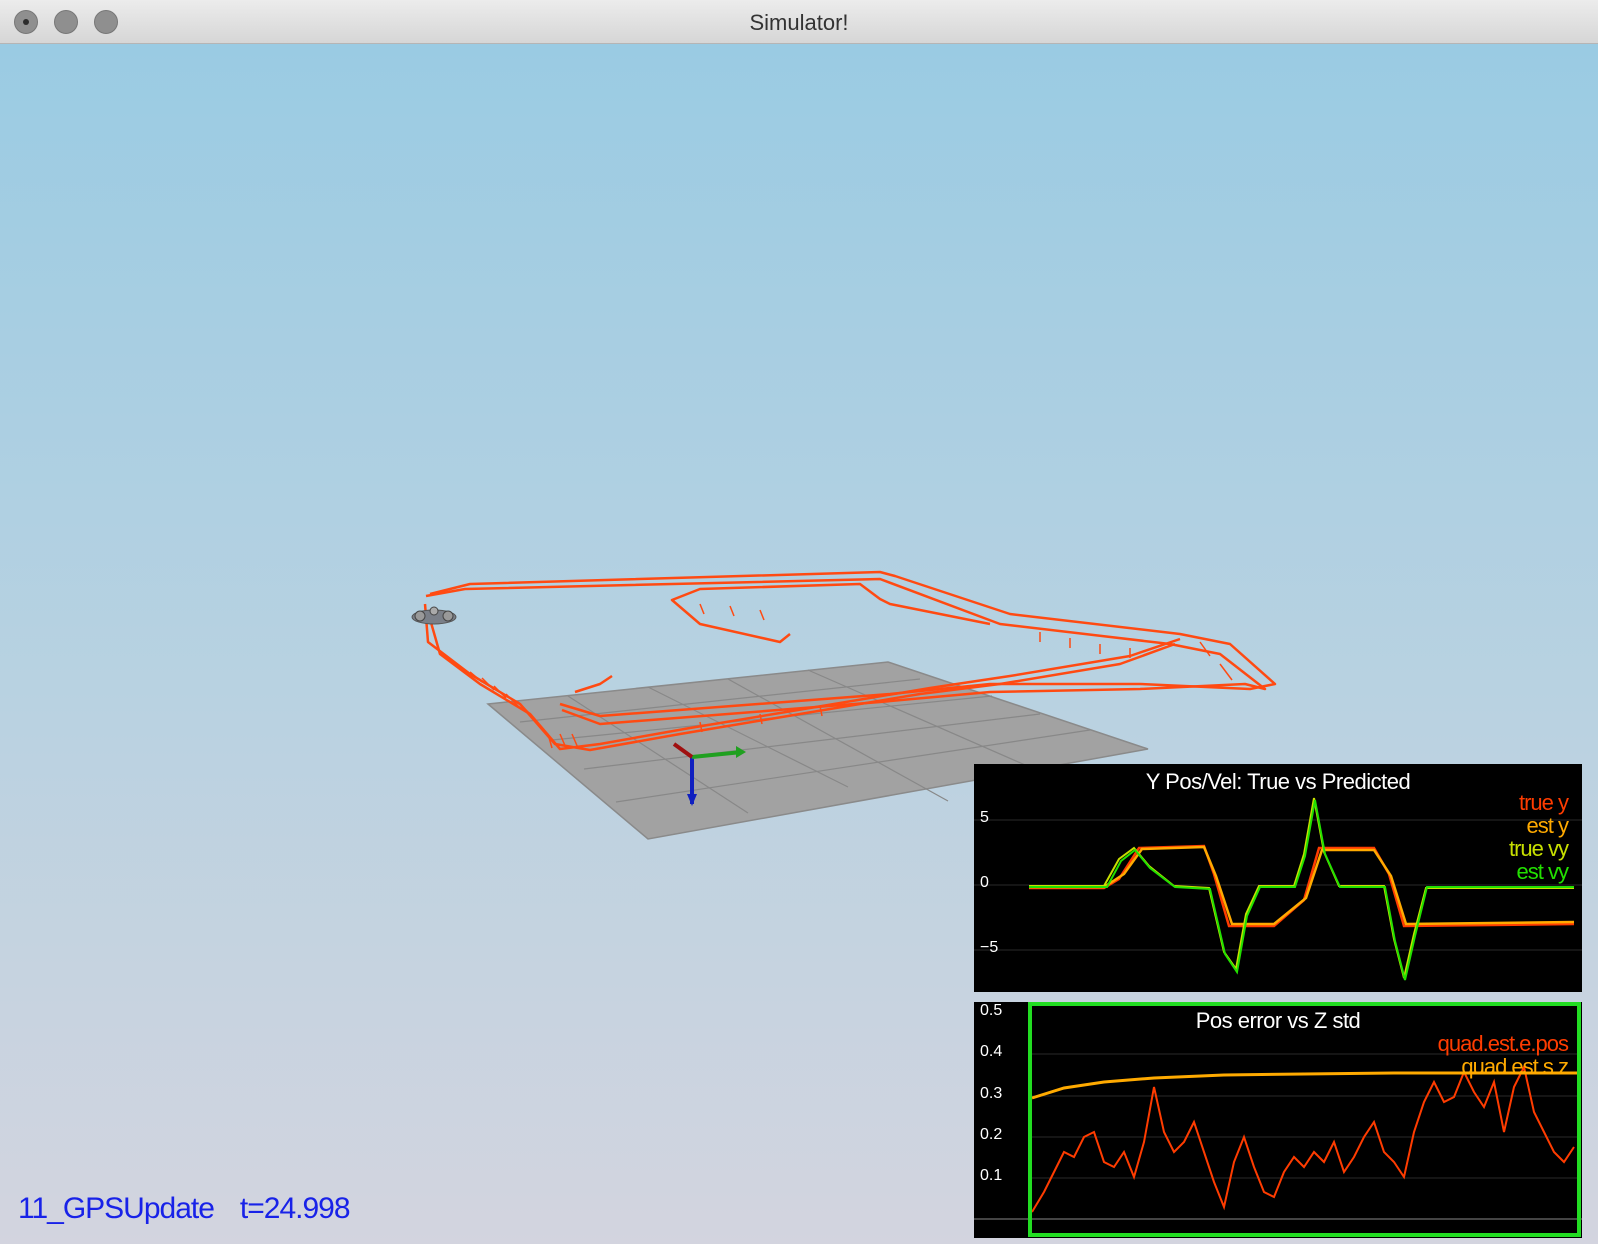 This screenshot has width=1598, height=1244. I want to click on ytick-0-3: 0.3, so click(991, 1093).